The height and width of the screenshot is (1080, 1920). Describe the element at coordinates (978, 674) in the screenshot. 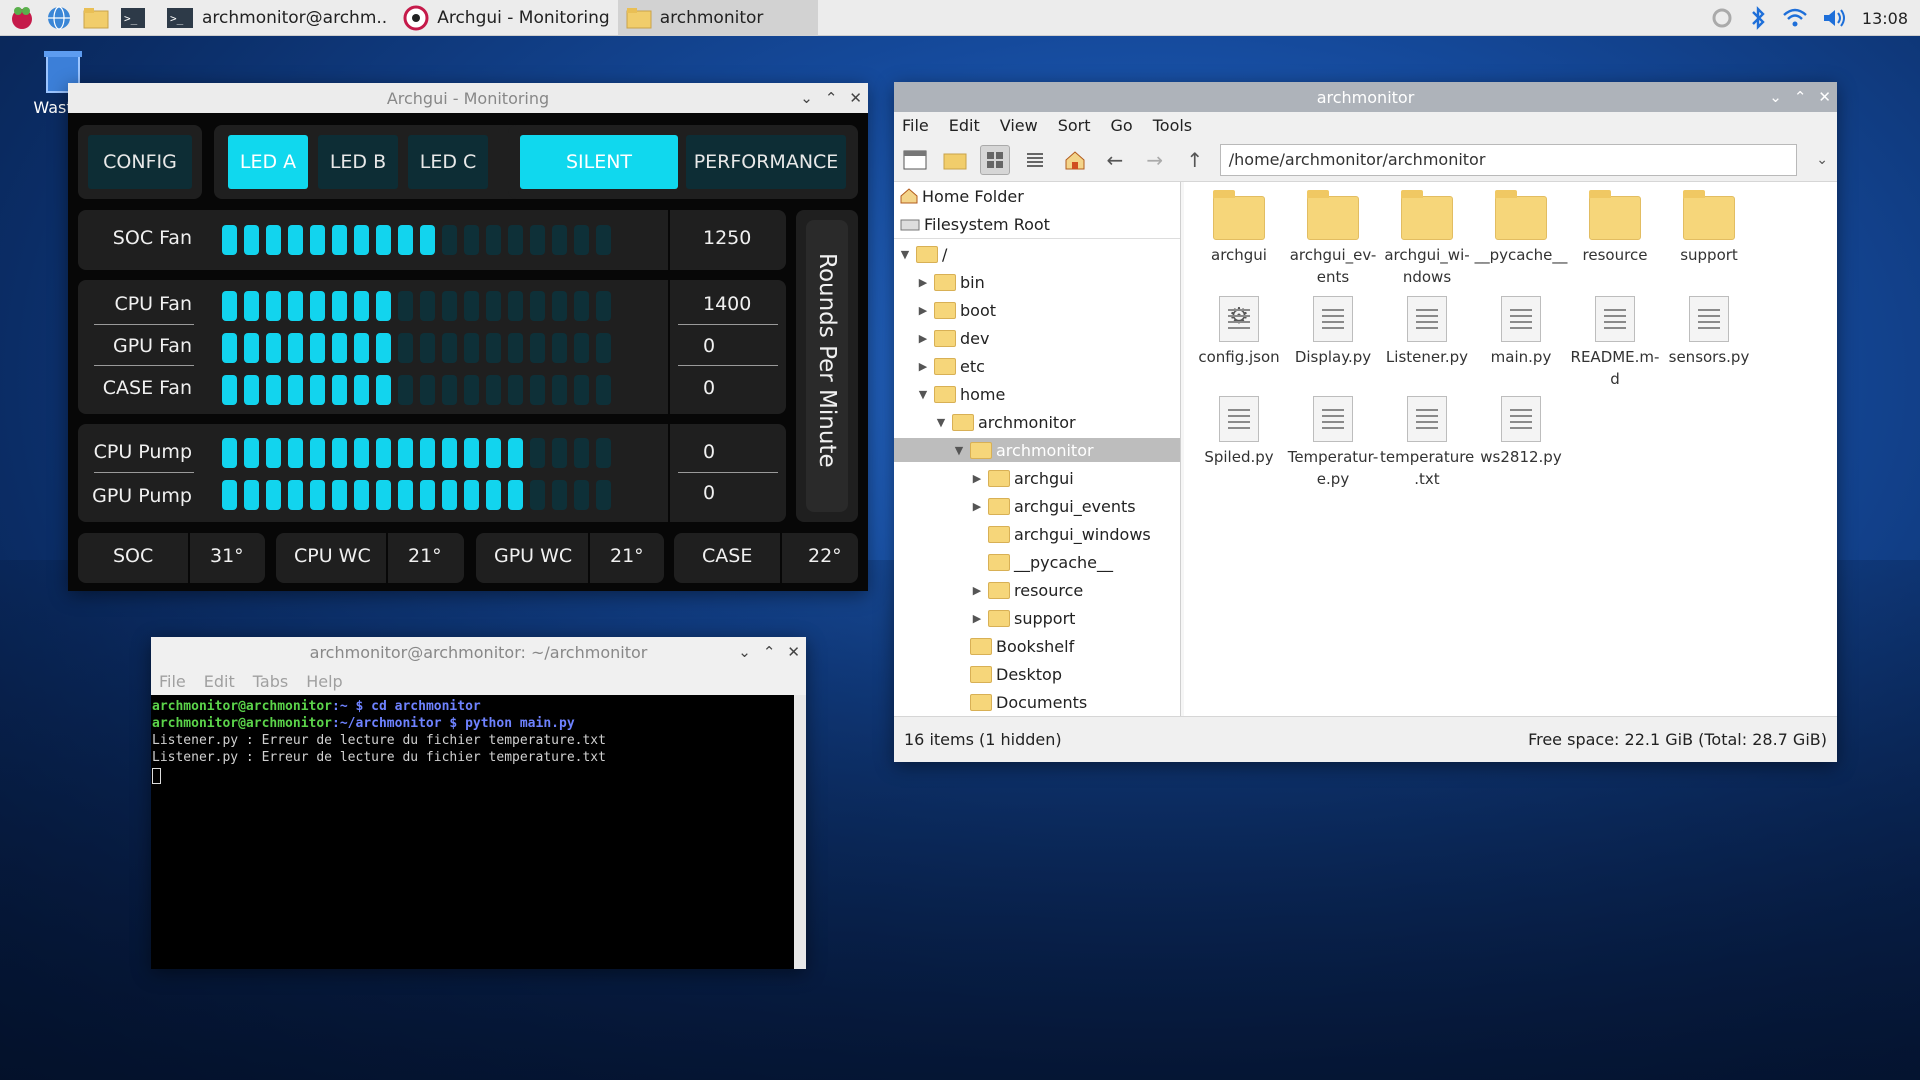

I see `tree-item: Desktop` at that location.